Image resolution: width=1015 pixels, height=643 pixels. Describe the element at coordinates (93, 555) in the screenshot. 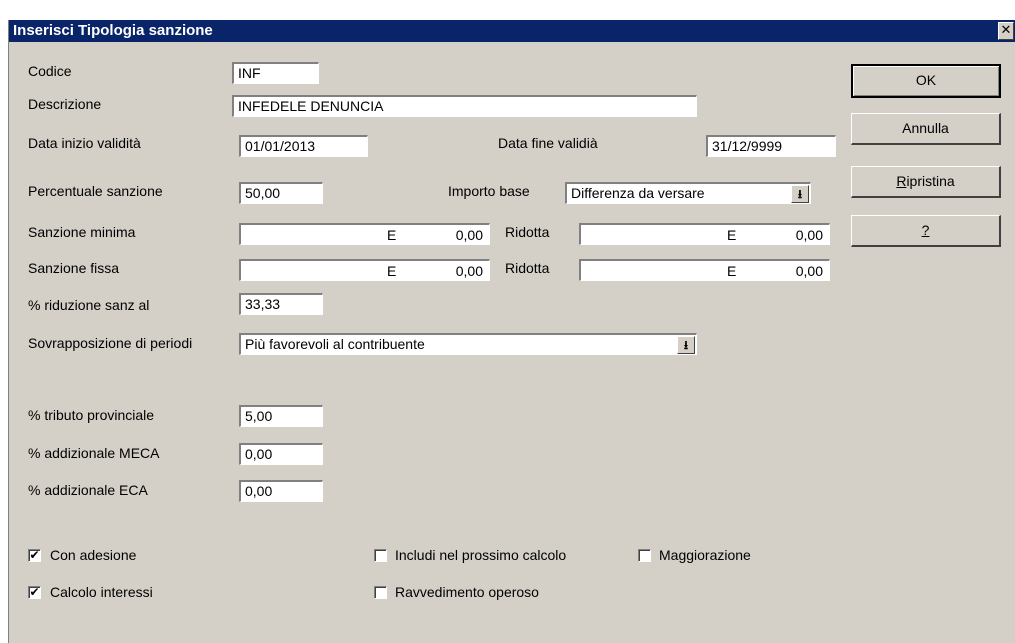

I see `con-adesione-label: Con adesione` at that location.